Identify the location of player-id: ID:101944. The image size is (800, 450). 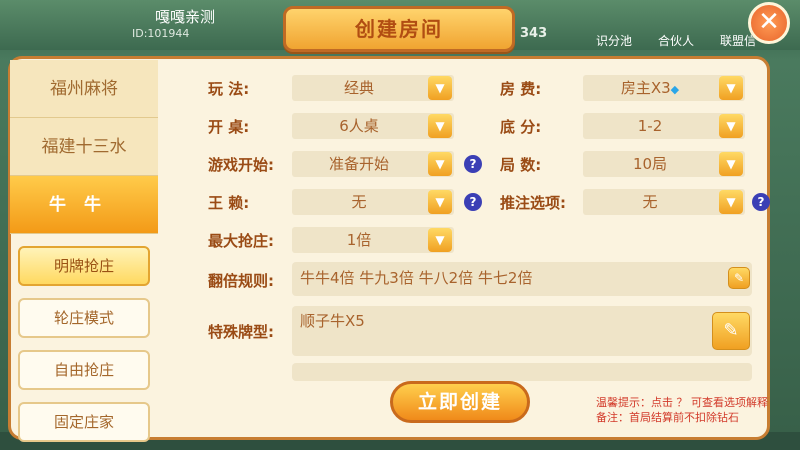
(161, 33).